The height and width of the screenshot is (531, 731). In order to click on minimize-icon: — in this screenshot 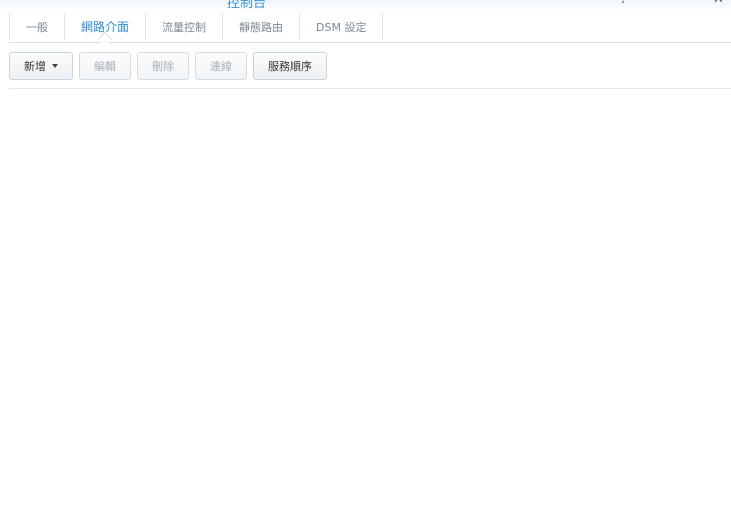, I will do `click(691, 3)`.